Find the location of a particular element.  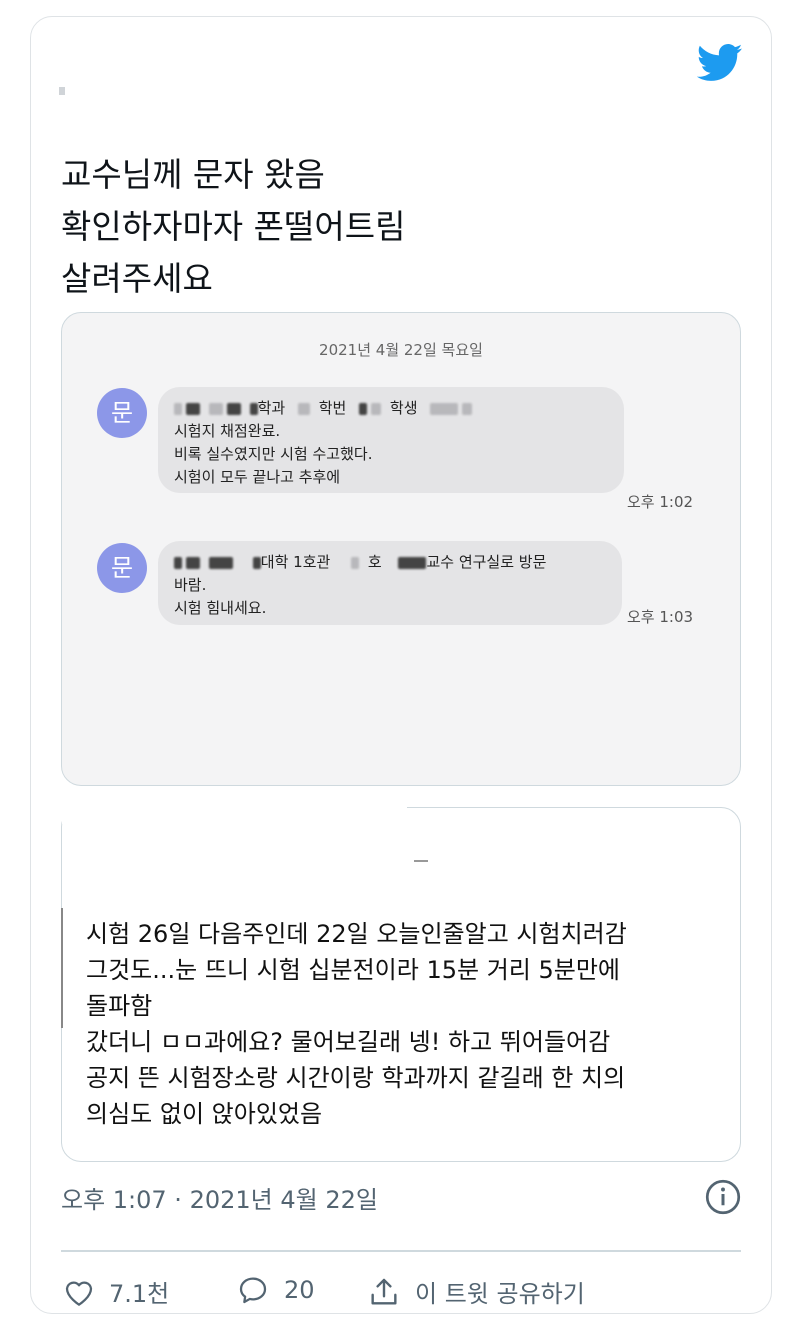

like-button: 7.1천 is located at coordinates (116, 1291).